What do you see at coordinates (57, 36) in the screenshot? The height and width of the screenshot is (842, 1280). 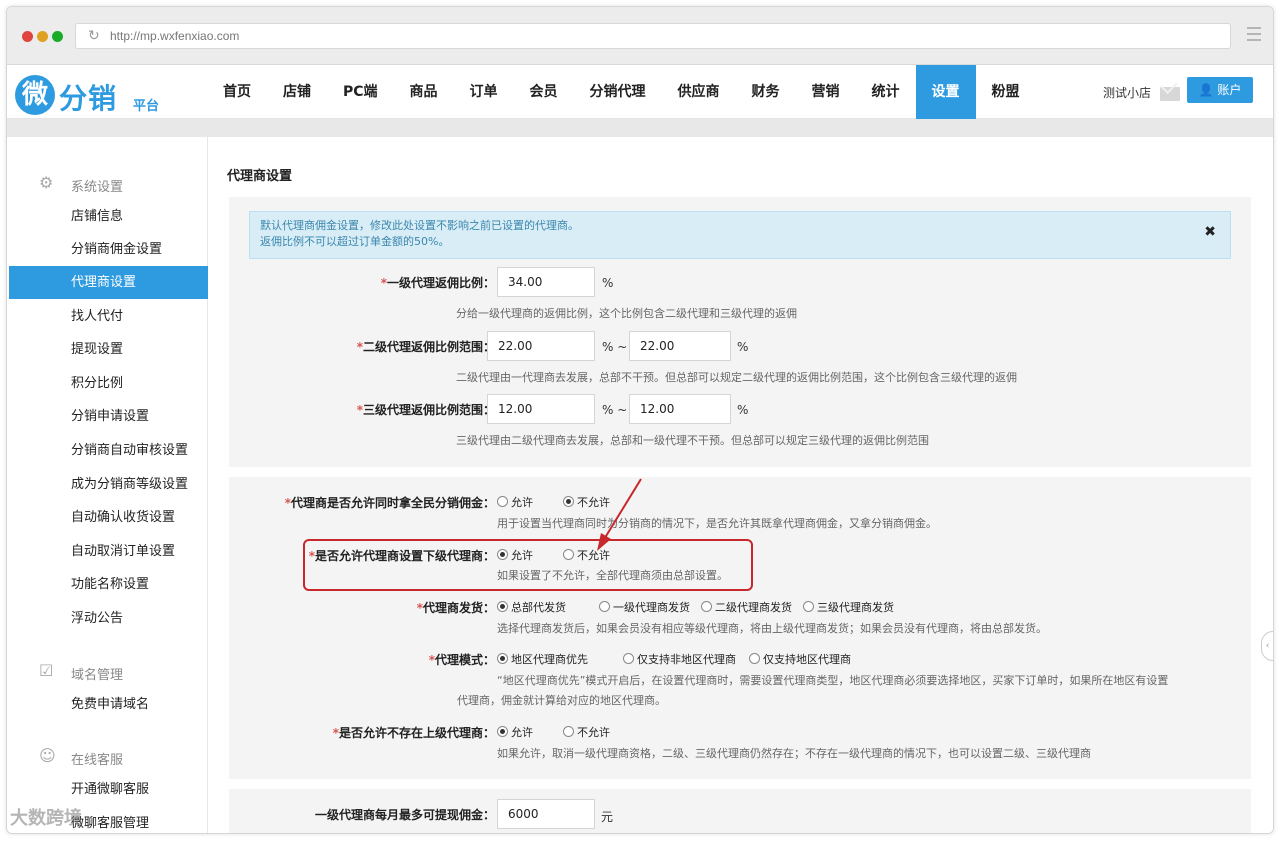 I see `maximize-window-dot` at bounding box center [57, 36].